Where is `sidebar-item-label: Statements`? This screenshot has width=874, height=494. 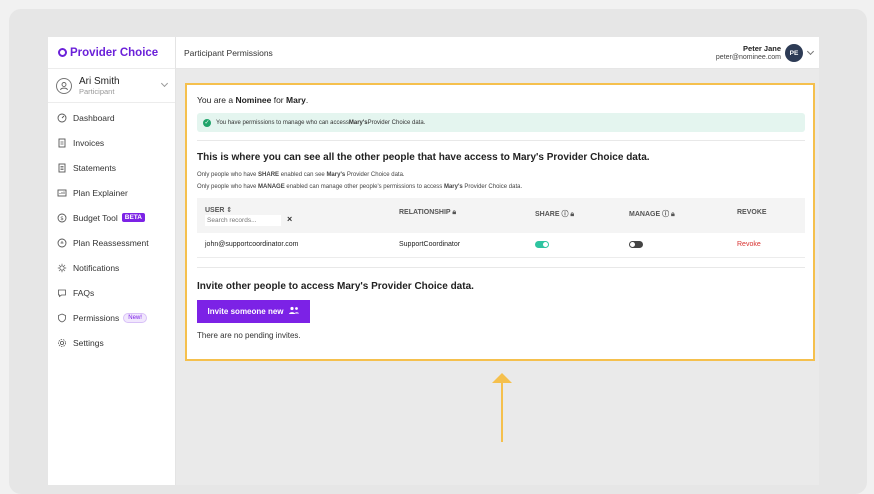 sidebar-item-label: Statements is located at coordinates (94, 167).